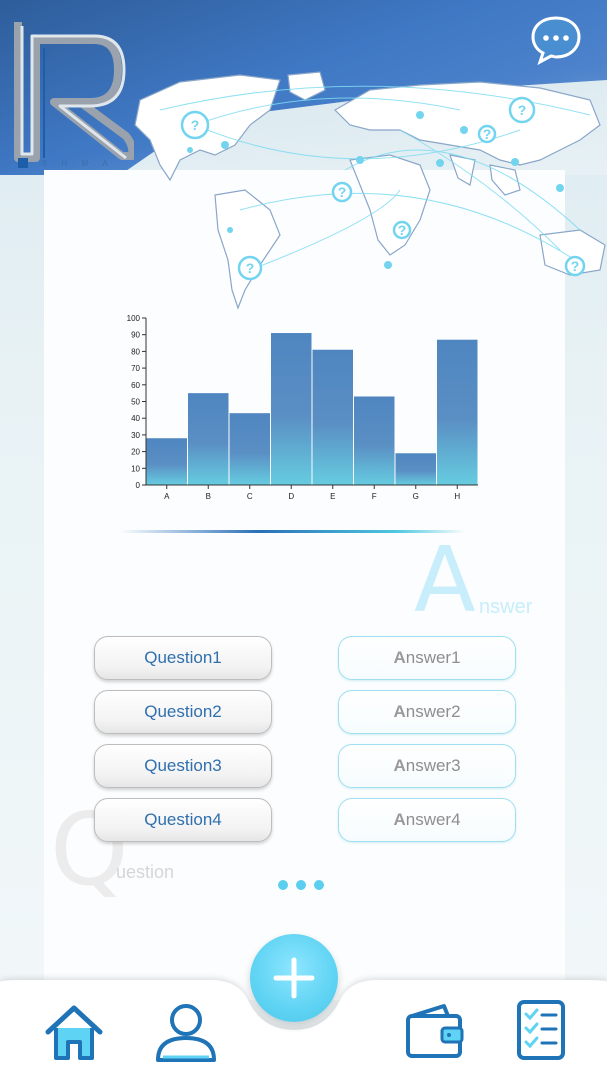 Image resolution: width=607 pixels, height=1080 pixels. Describe the element at coordinates (135, 468) in the screenshot. I see `y-tick-label: 10` at that location.